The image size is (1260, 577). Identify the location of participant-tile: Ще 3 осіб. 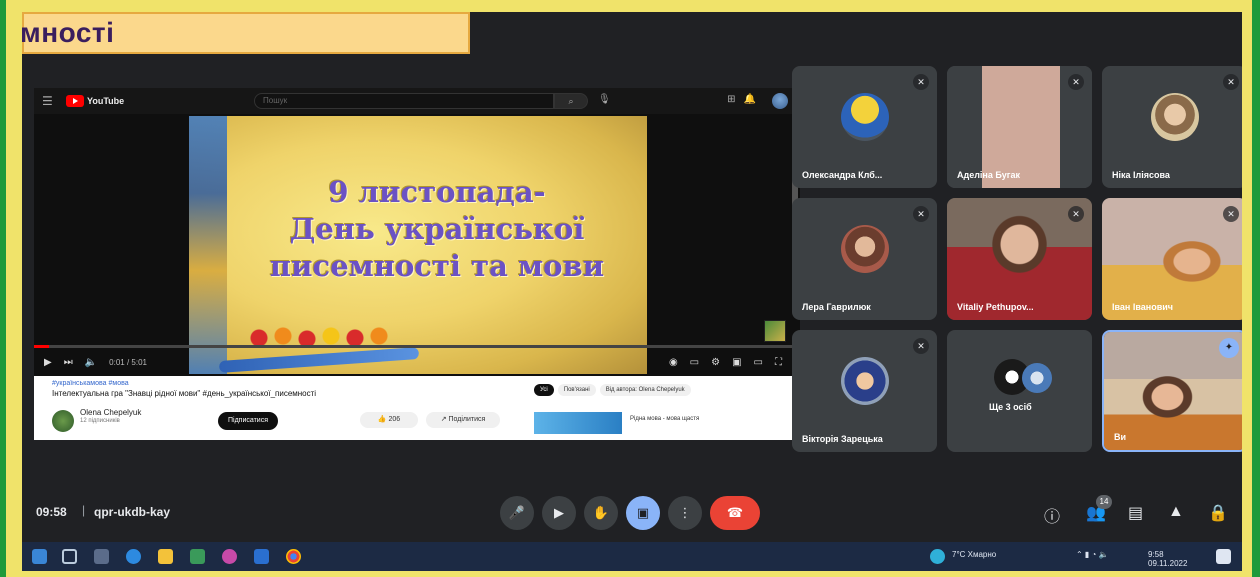
(1019, 391).